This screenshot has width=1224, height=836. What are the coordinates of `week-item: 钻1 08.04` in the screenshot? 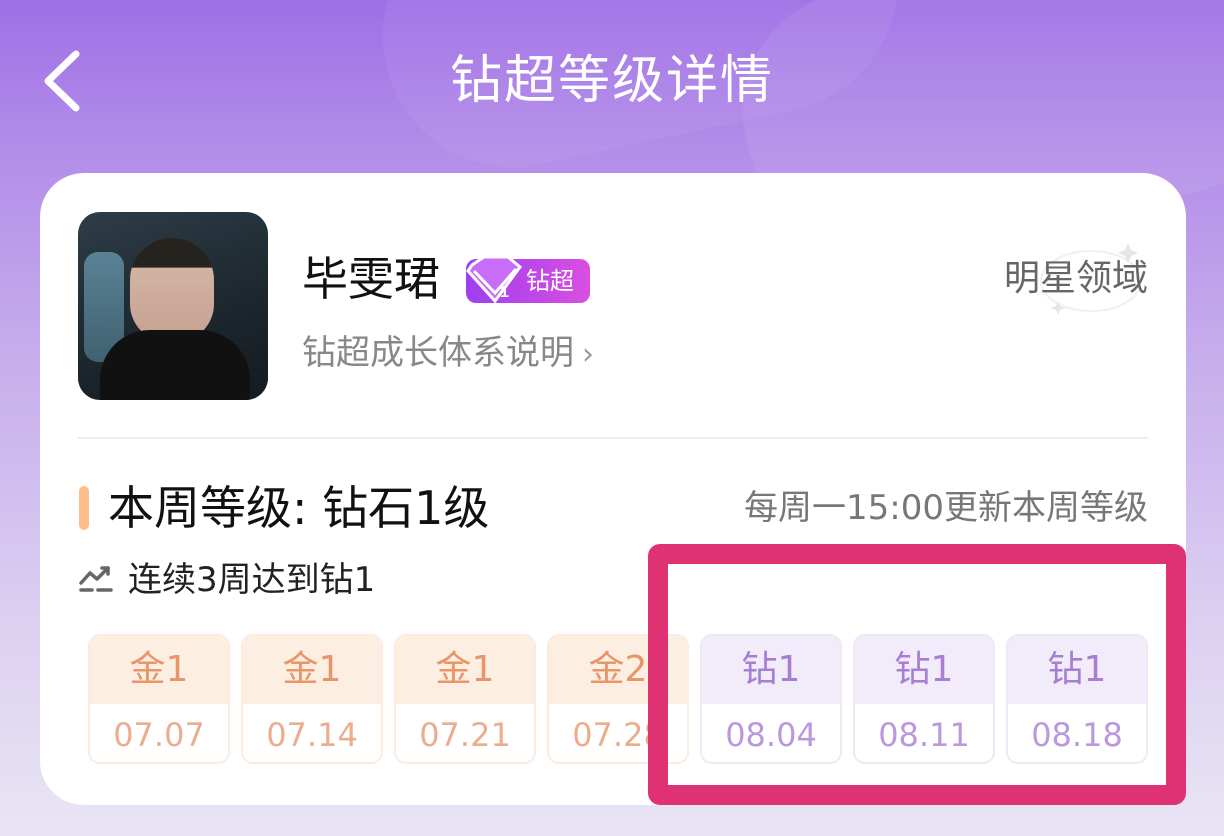 It's located at (771, 699).